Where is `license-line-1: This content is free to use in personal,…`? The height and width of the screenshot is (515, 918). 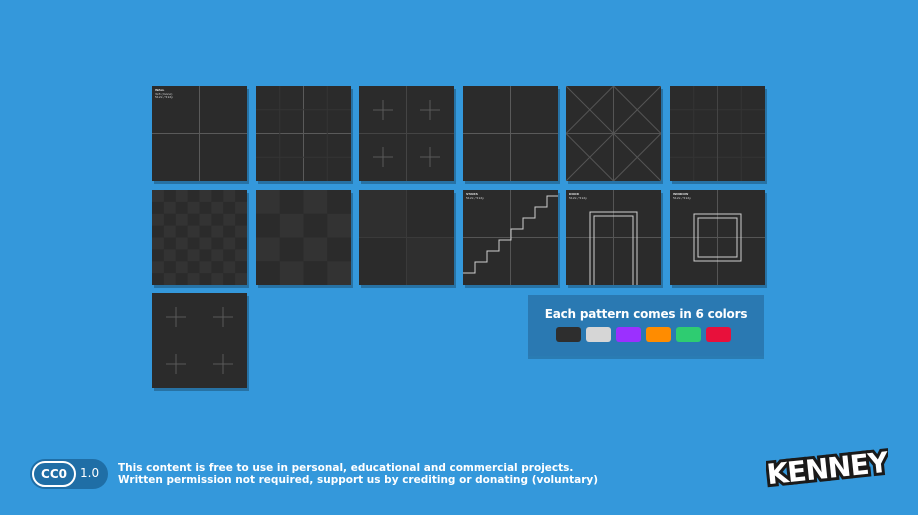 license-line-1: This content is free to use in personal,… is located at coordinates (346, 468).